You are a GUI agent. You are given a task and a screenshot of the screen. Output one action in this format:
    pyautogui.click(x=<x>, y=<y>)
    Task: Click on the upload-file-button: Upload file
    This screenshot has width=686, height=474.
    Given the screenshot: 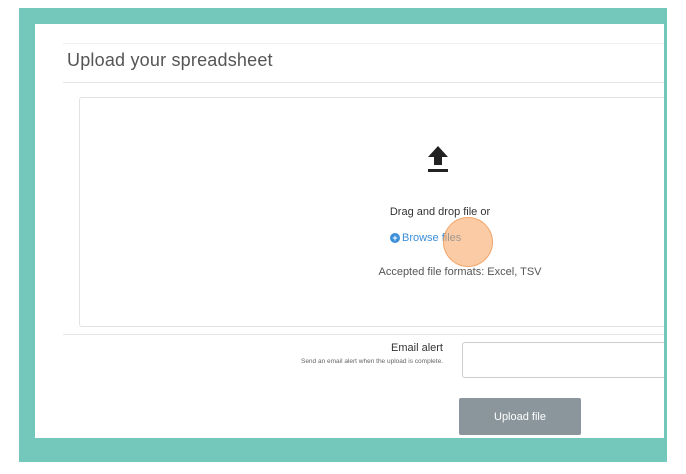 What is the action you would take?
    pyautogui.click(x=520, y=416)
    